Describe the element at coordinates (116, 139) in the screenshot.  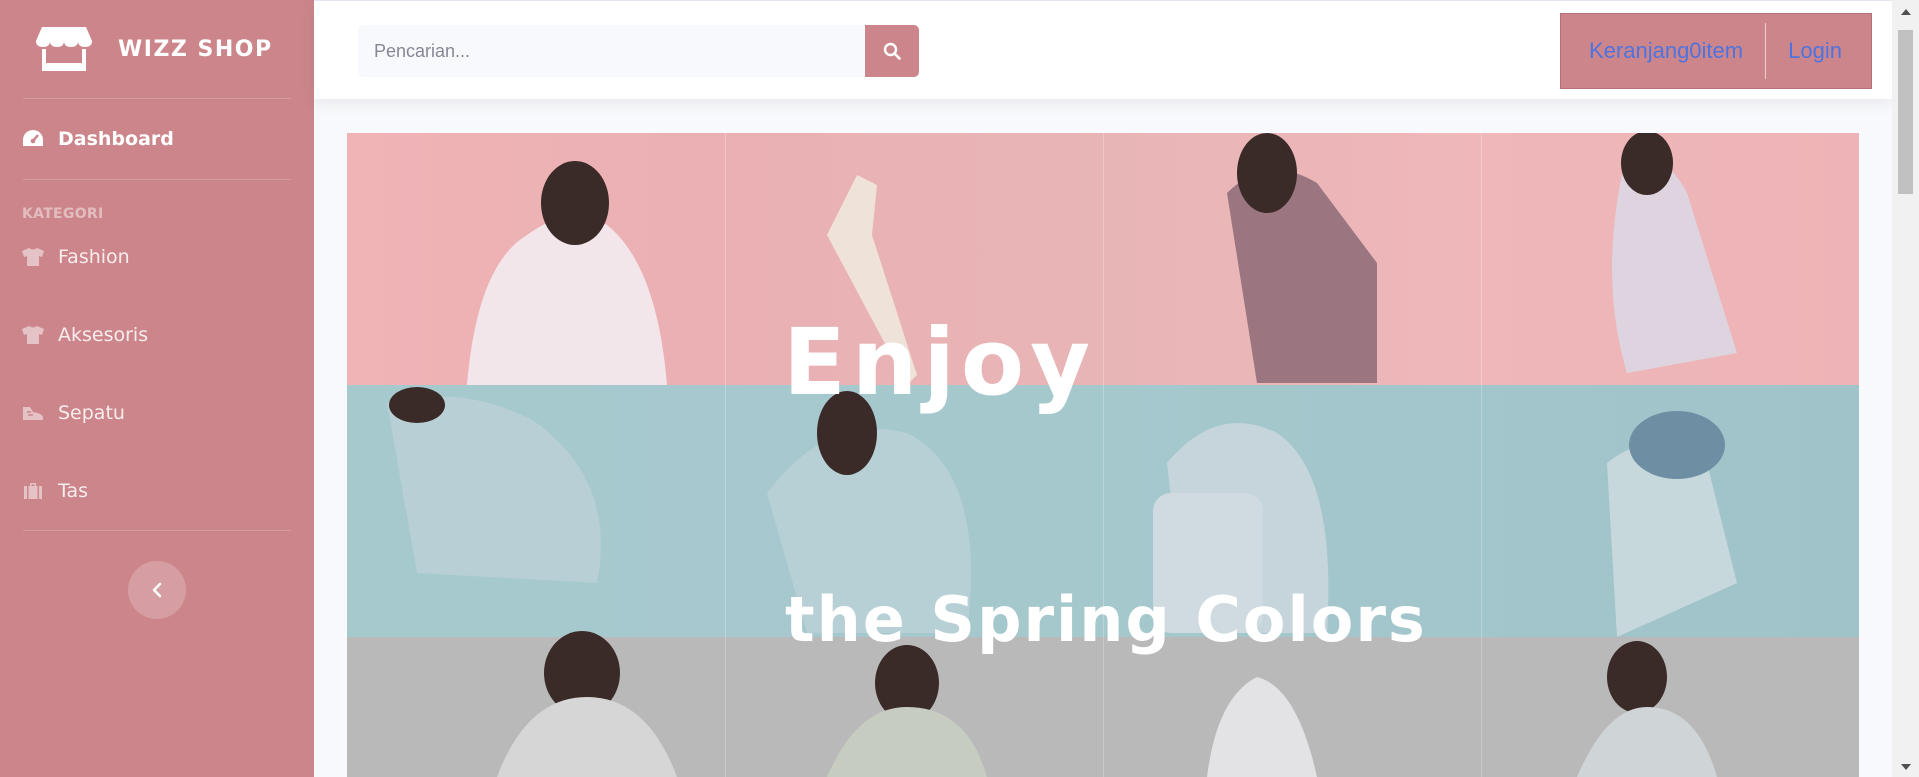
I see `sidebar-item-label: Dashboard` at that location.